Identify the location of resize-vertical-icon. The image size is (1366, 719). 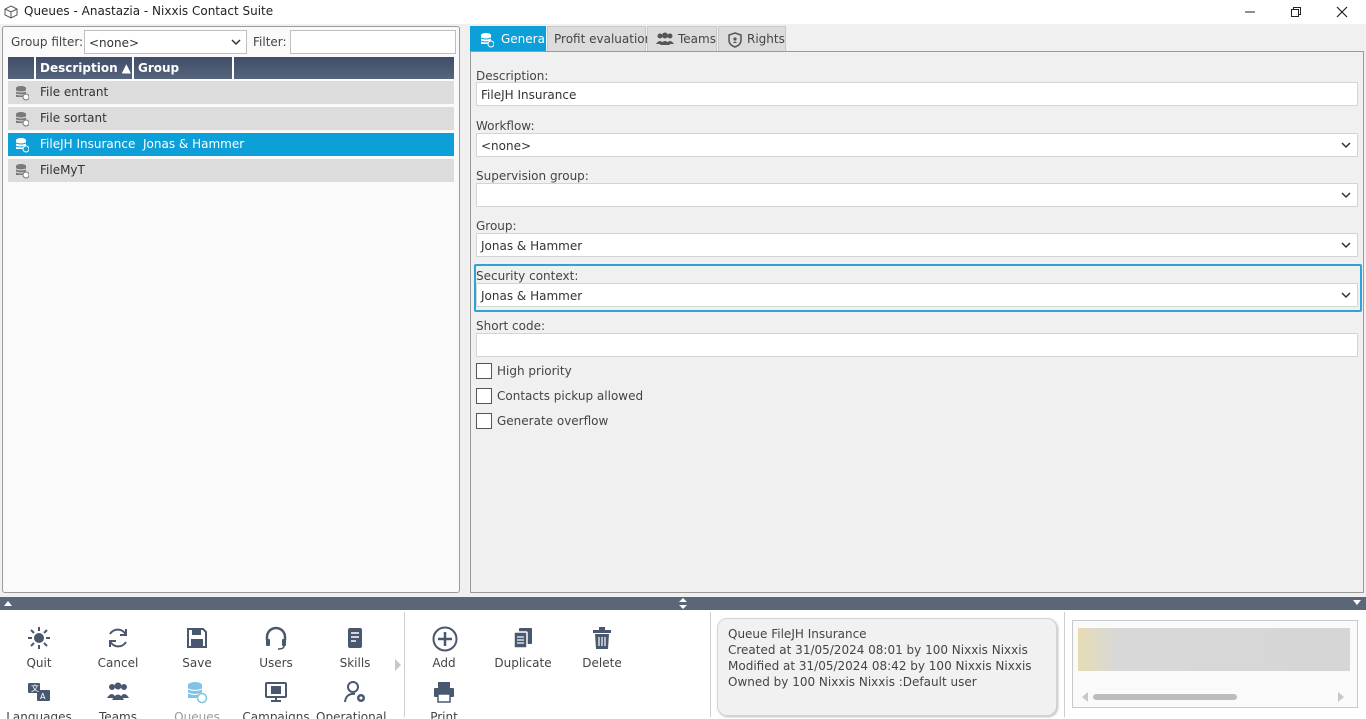
(683, 603).